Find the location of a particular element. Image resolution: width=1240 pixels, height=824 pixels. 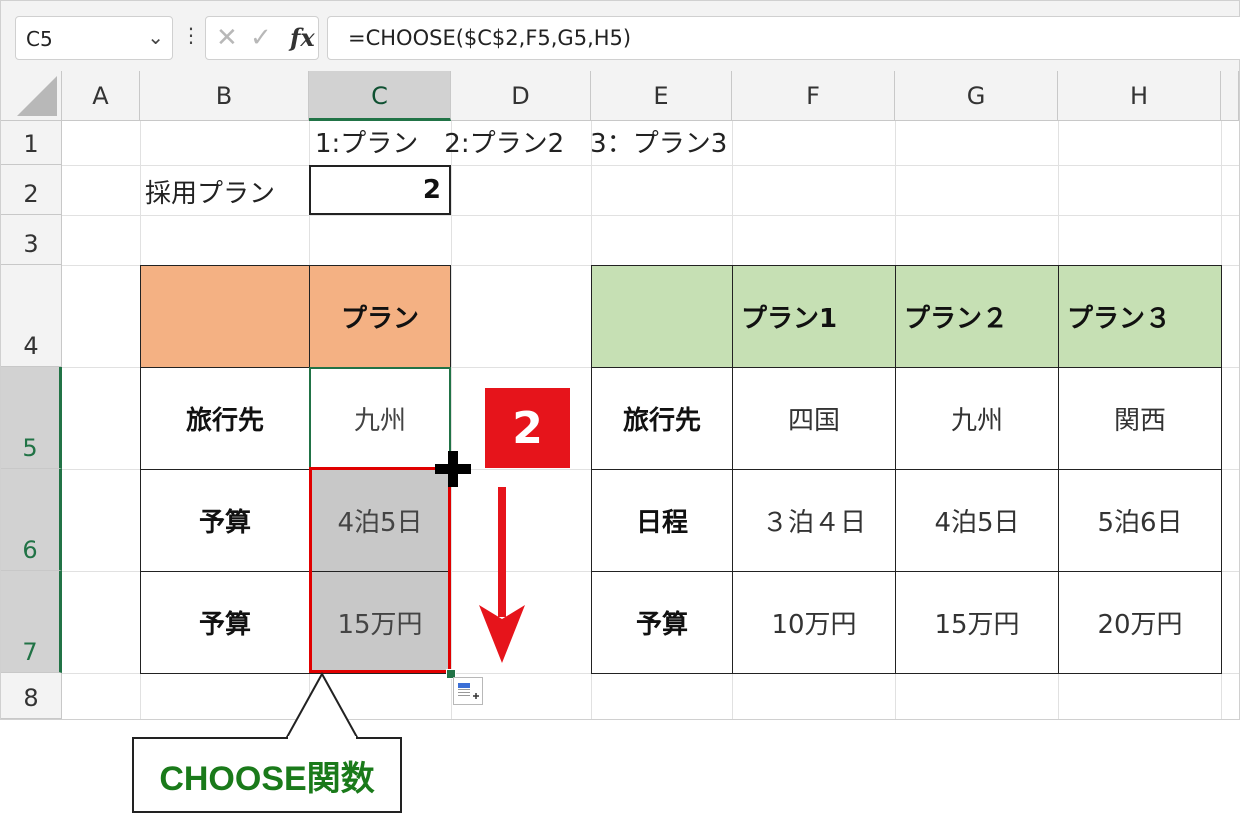

callout-pointer-joint is located at coordinates (322, 737).